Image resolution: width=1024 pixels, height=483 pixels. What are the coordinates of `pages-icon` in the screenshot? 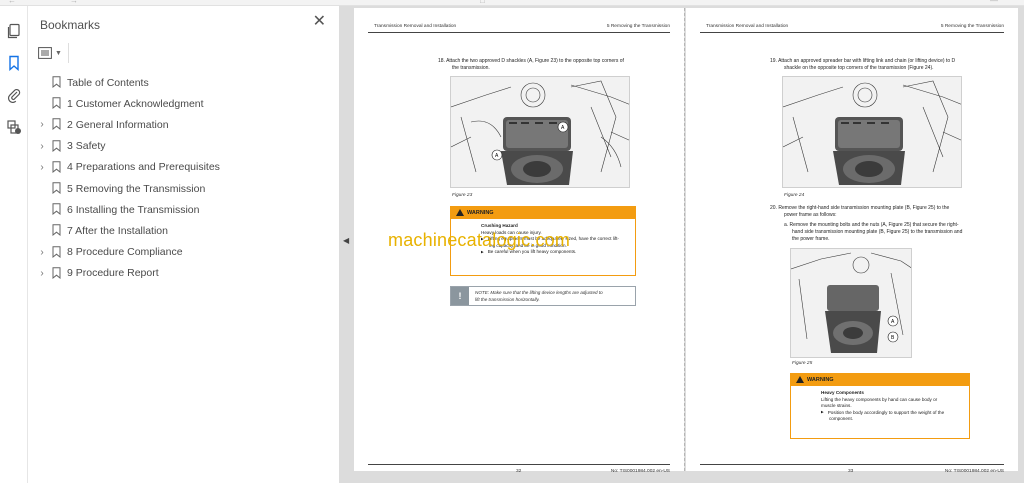 It's located at (14, 31).